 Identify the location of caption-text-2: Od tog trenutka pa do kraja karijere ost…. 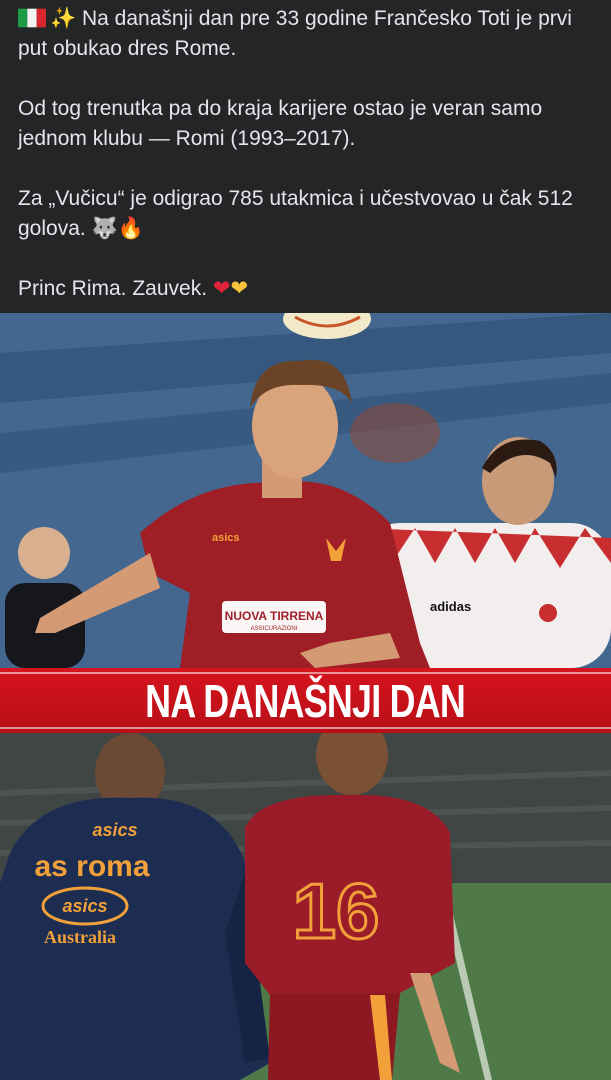
(280, 123).